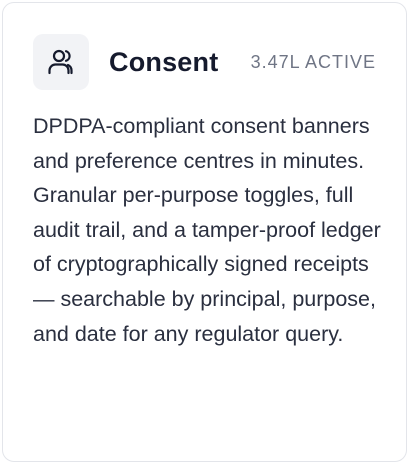  I want to click on card-title: Consent, so click(164, 61).